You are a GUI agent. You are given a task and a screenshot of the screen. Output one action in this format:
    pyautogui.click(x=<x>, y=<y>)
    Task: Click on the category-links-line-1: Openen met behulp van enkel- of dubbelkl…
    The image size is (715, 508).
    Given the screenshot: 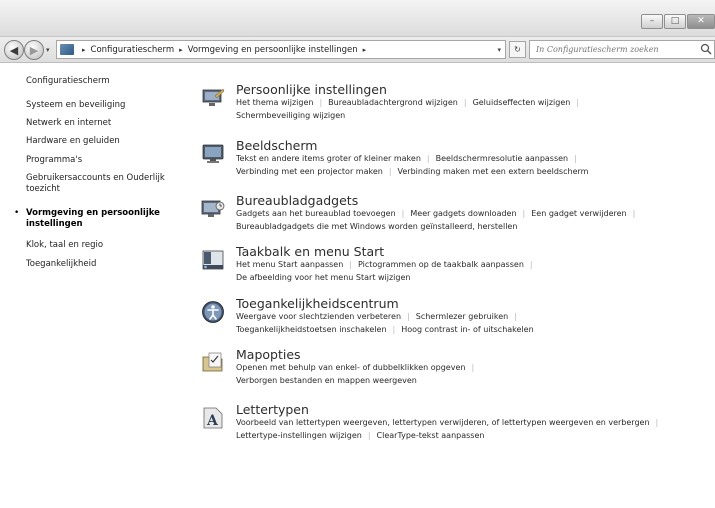 What is the action you would take?
    pyautogui.click(x=358, y=367)
    